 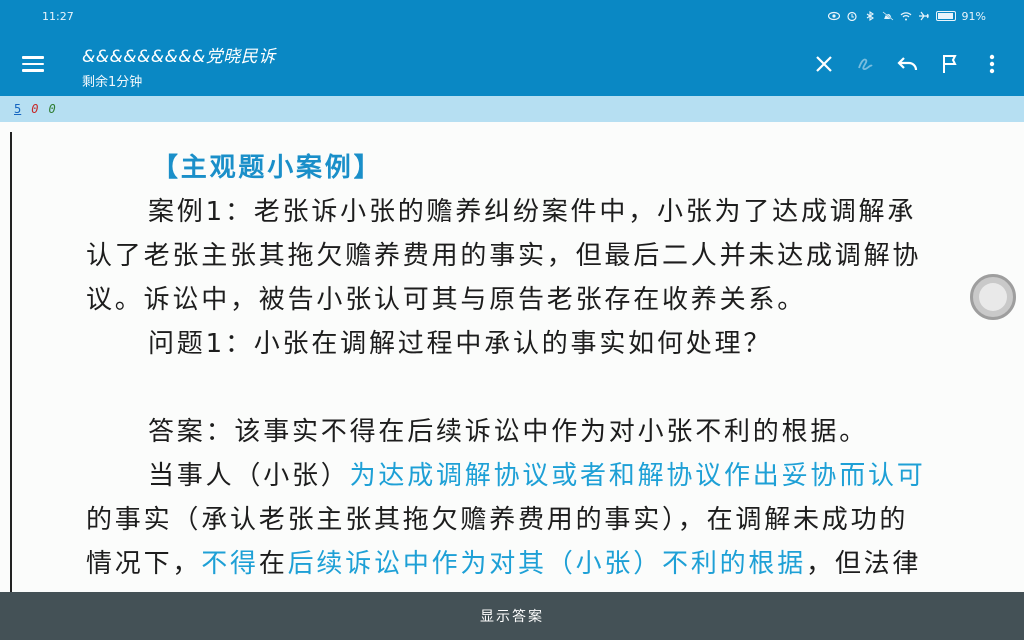 I want to click on eye-icon, so click(x=833, y=16).